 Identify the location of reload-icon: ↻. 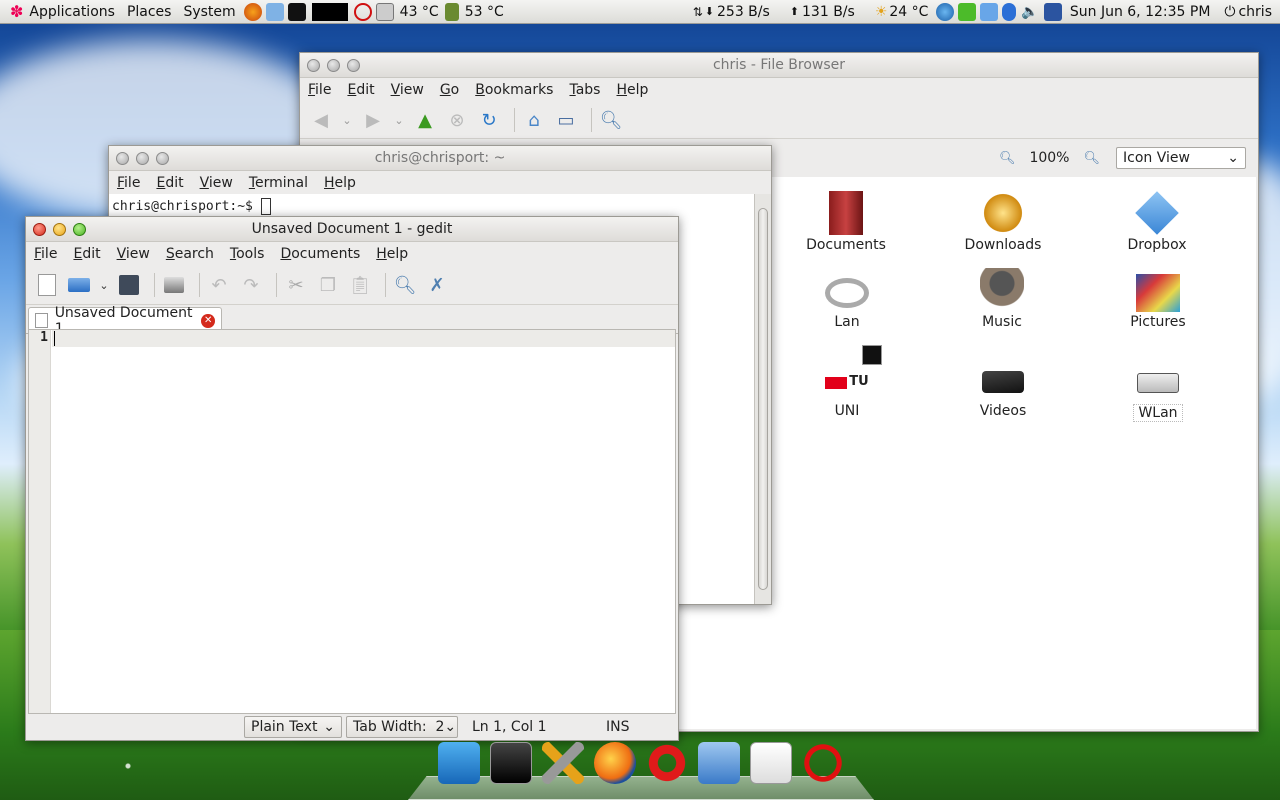
(489, 120).